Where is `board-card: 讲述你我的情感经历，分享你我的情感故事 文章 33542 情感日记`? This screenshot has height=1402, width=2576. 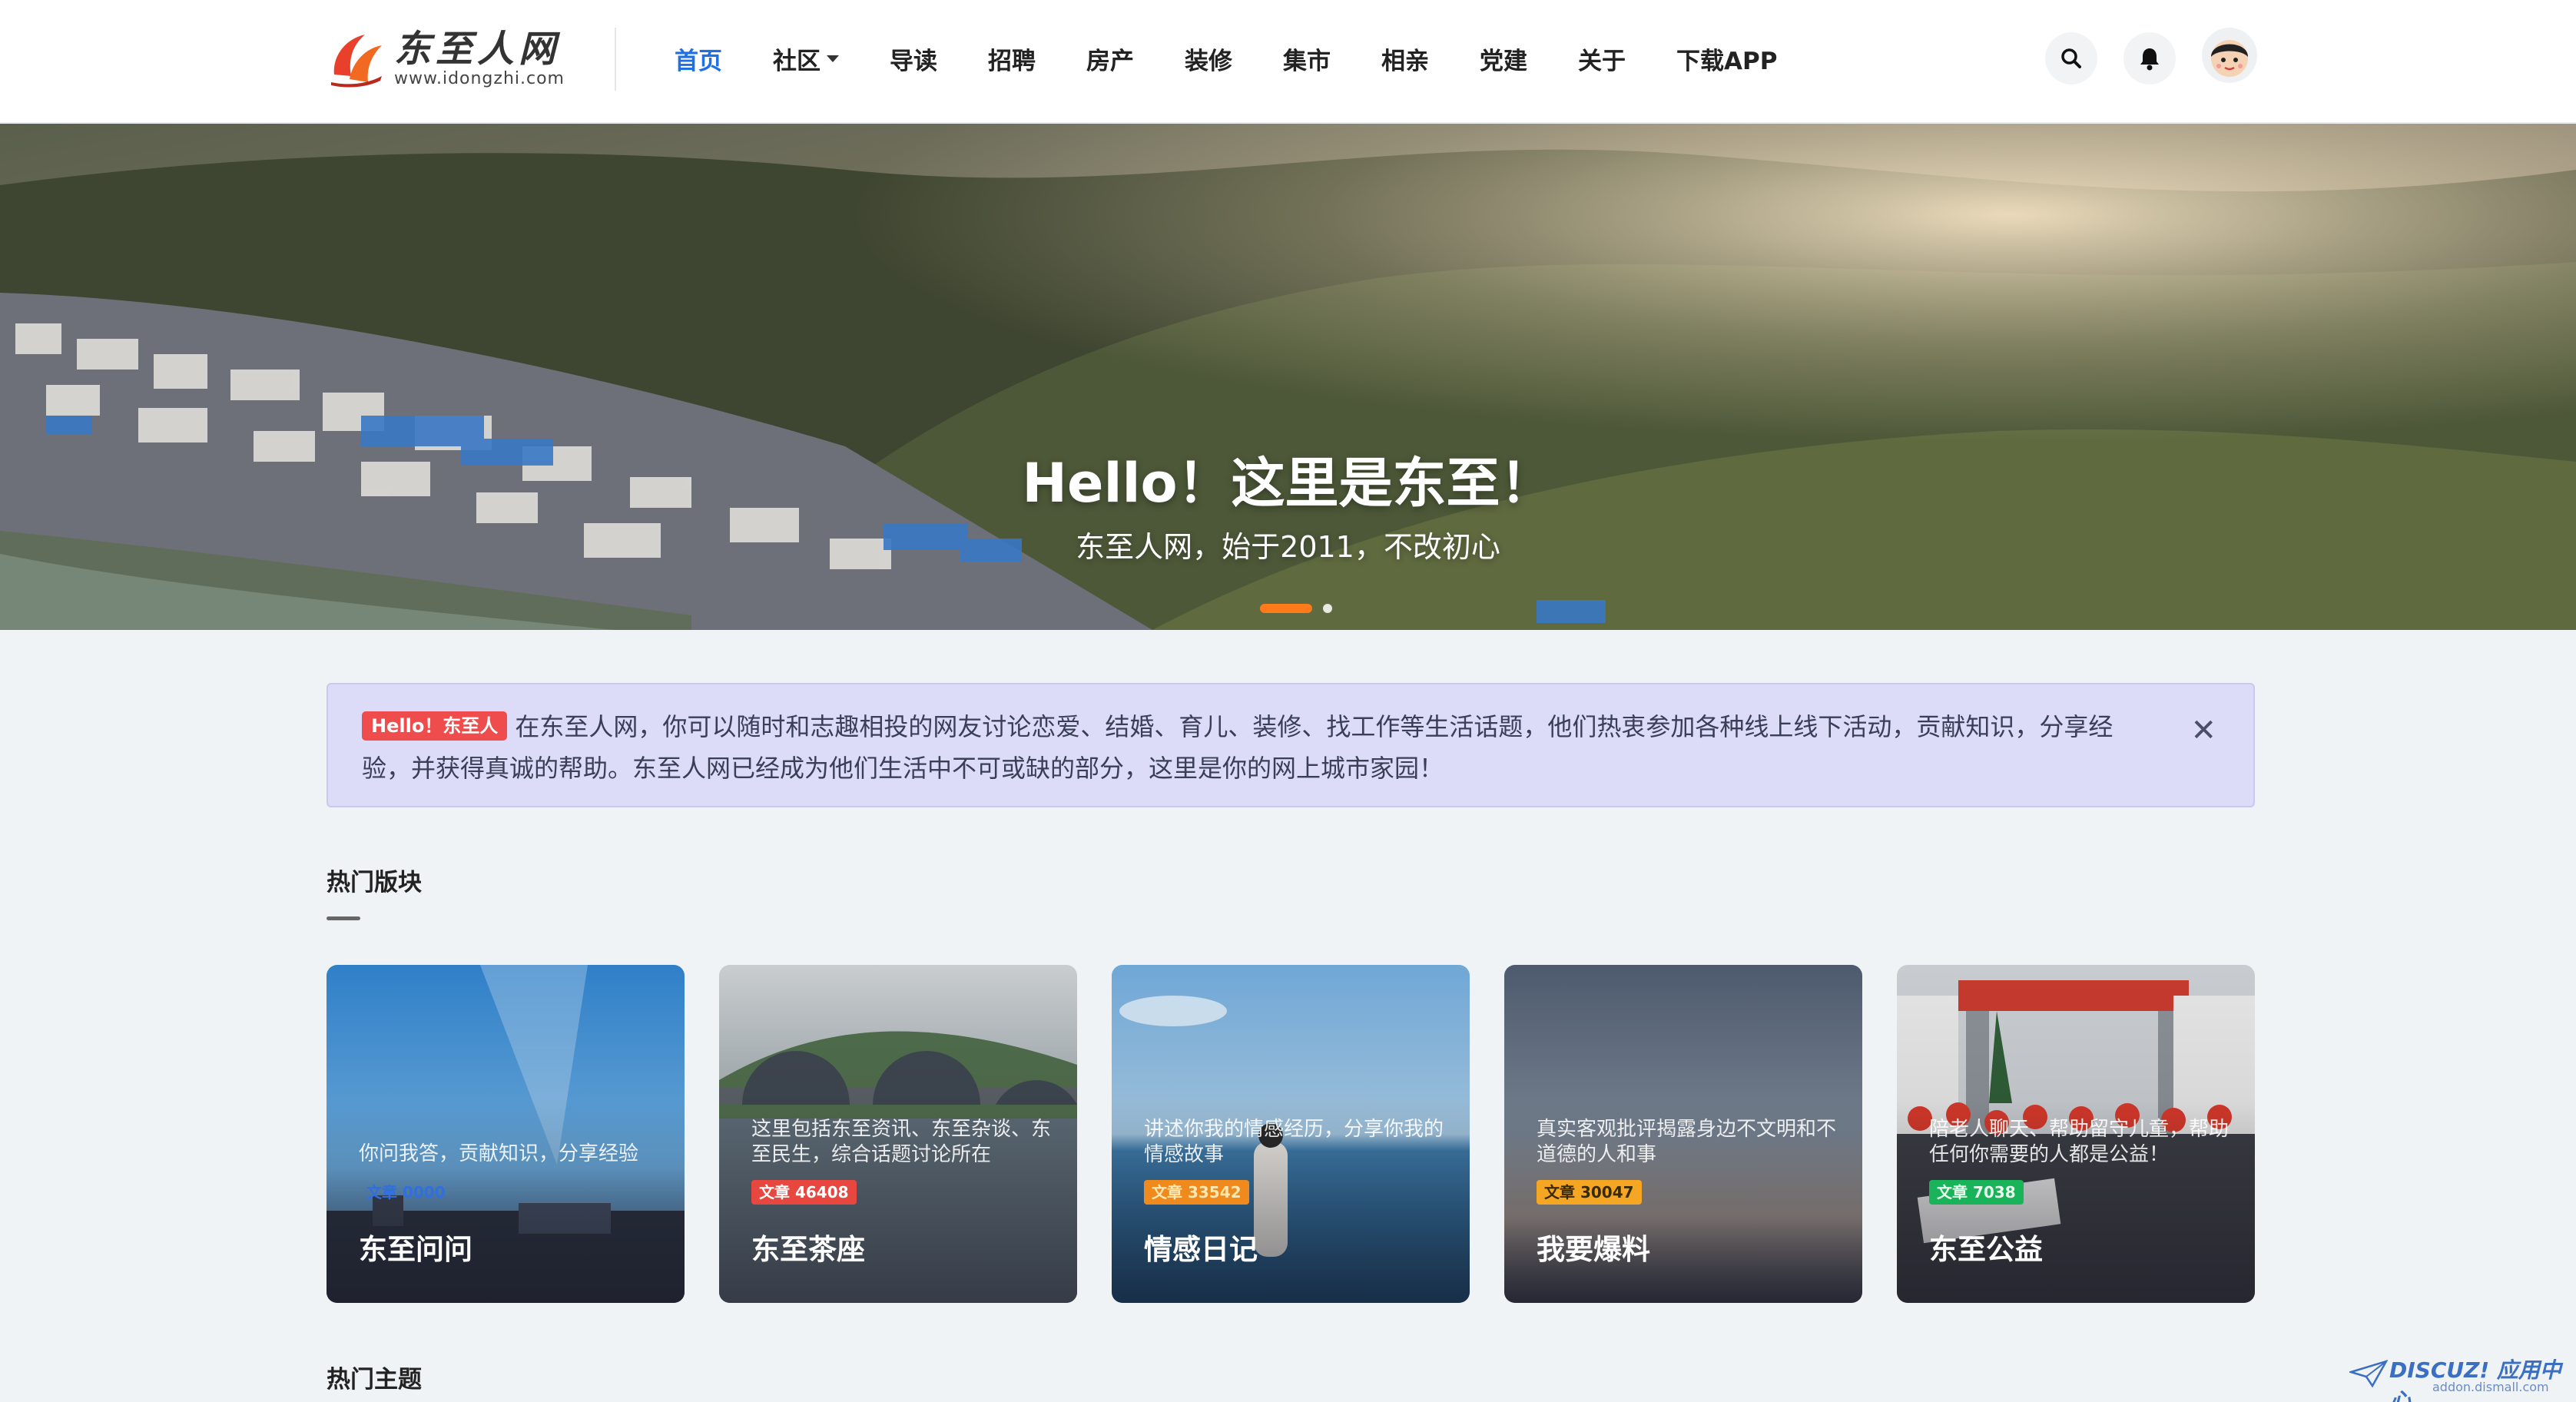 board-card: 讲述你我的情感经历，分享你我的情感故事 文章 33542 情感日记 is located at coordinates (1291, 1134).